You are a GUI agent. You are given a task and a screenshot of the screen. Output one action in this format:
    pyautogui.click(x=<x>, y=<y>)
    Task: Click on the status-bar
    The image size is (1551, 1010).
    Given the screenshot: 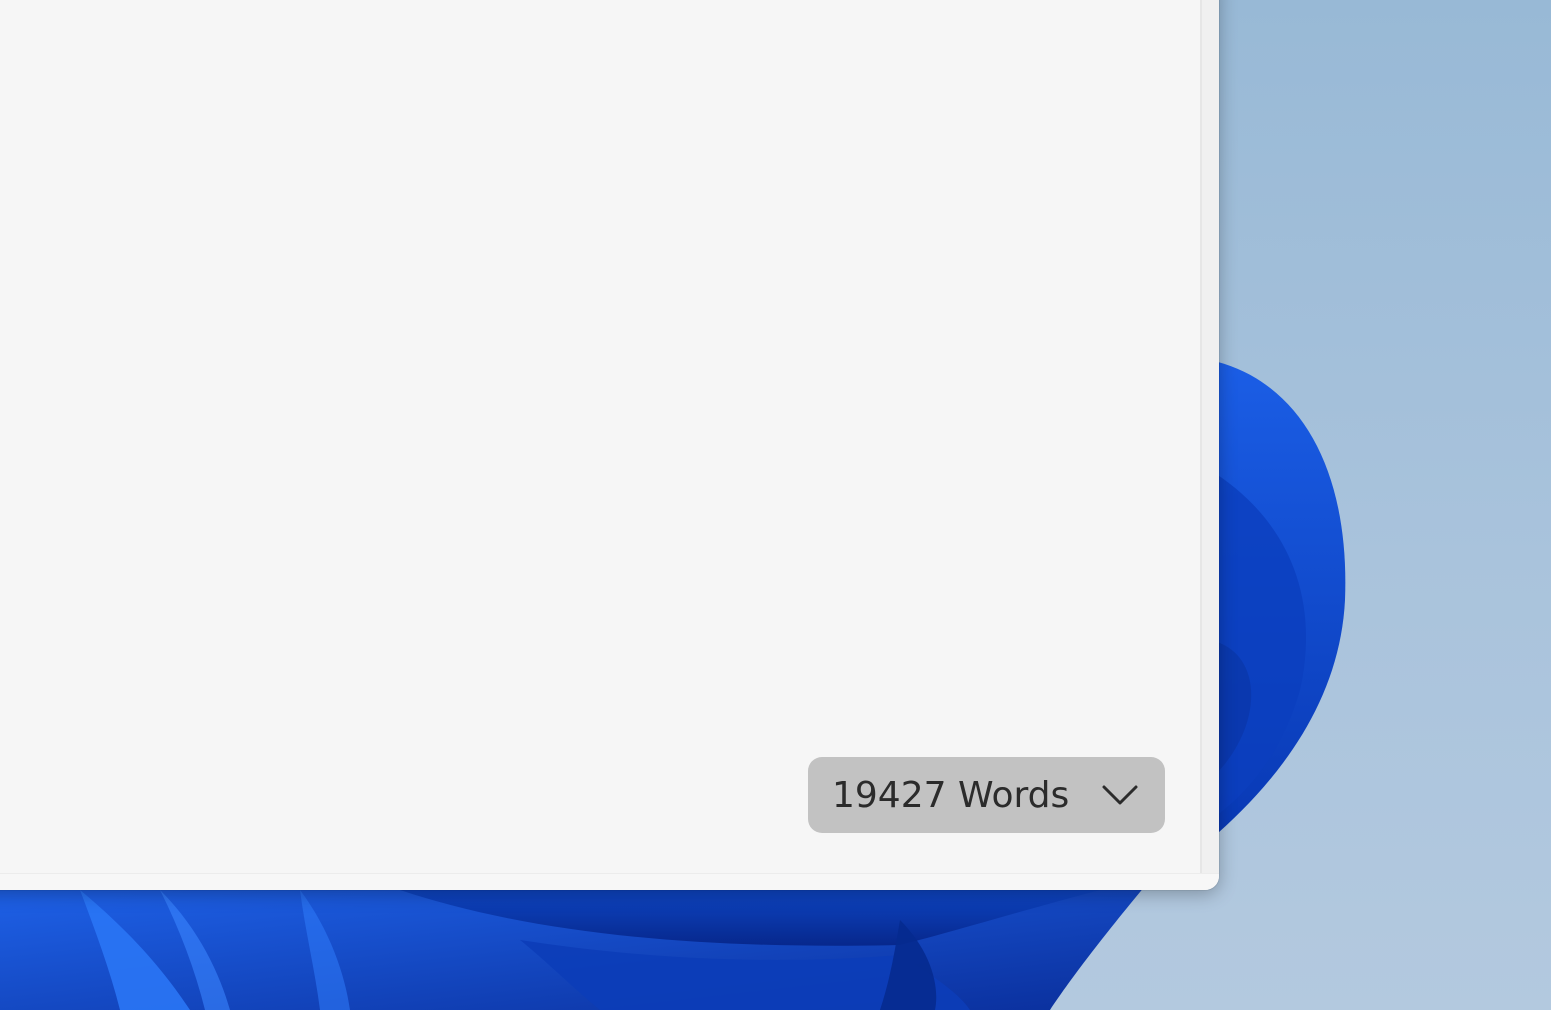 What is the action you would take?
    pyautogui.click(x=609, y=881)
    